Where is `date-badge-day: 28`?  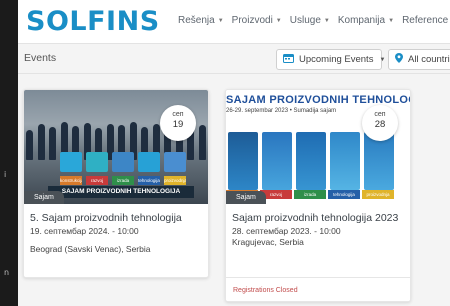 date-badge-day: 28 is located at coordinates (380, 124).